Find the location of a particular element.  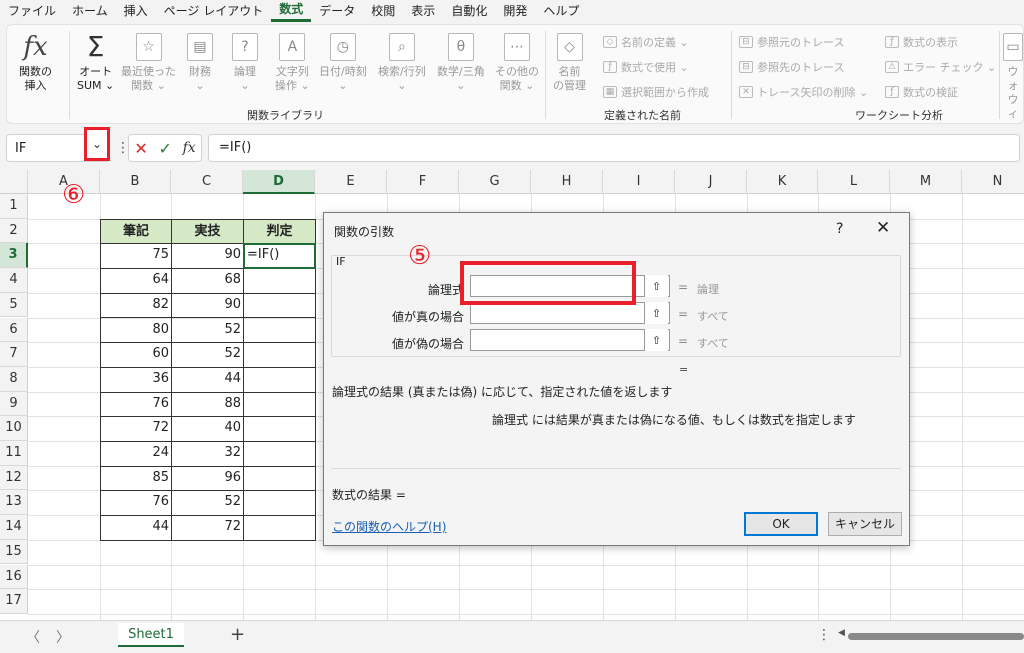

ok-button: OK is located at coordinates (781, 524).